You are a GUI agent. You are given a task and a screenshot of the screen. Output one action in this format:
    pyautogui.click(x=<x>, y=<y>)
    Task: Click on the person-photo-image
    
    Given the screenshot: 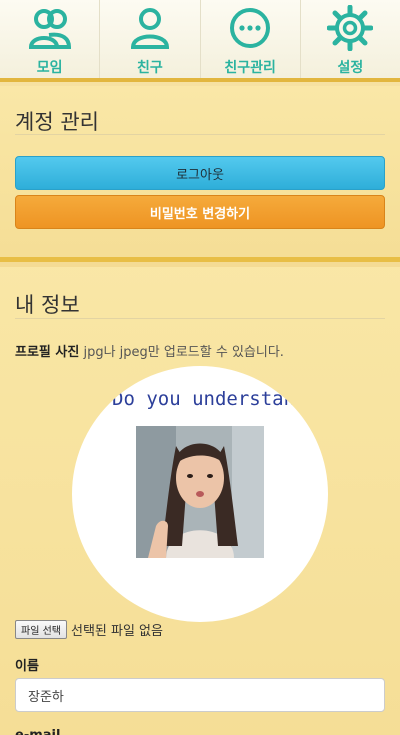 What is the action you would take?
    pyautogui.click(x=200, y=492)
    